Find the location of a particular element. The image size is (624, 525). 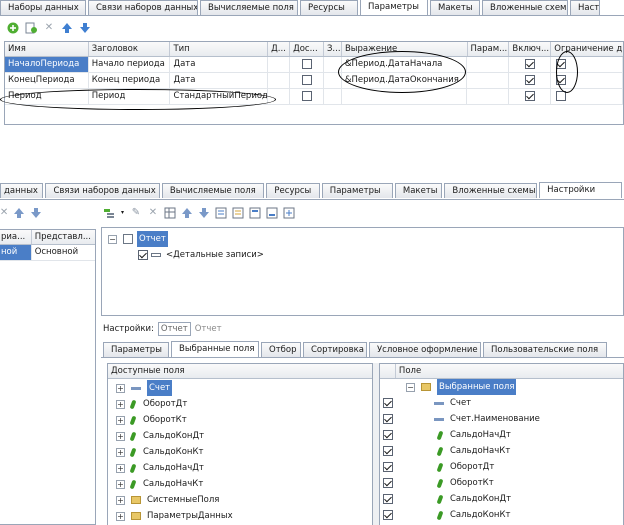

list-item: + Счет is located at coordinates (240, 388).